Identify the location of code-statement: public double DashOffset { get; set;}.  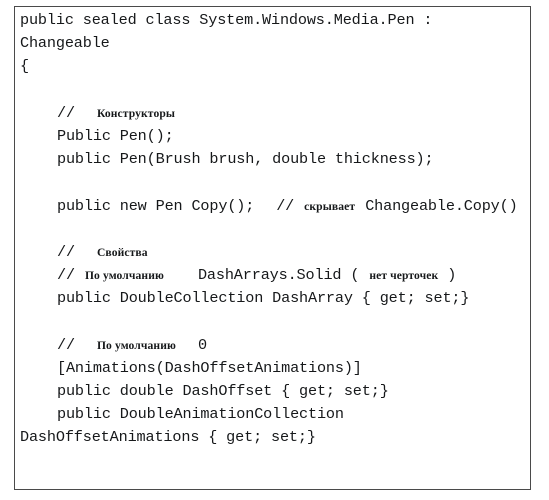
(223, 391).